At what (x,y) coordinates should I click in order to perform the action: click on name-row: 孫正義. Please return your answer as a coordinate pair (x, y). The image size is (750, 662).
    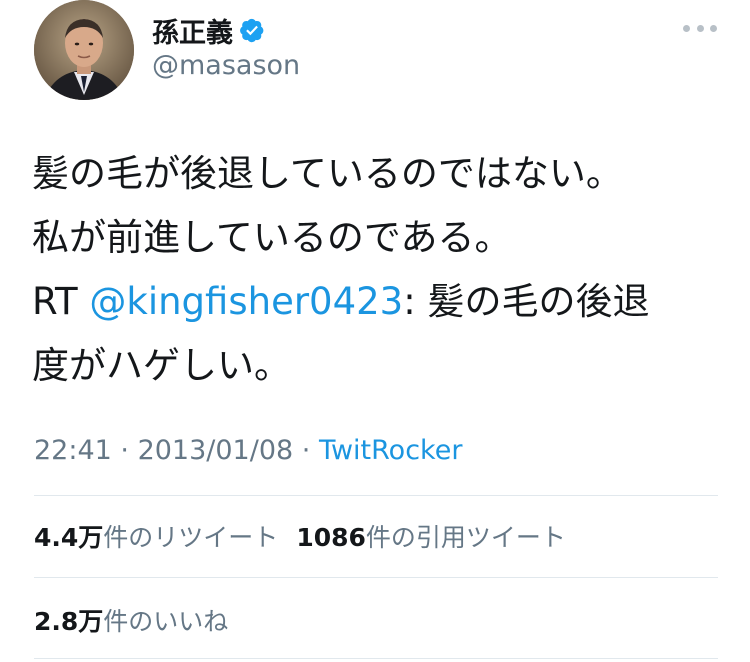
    Looking at the image, I should click on (208, 30).